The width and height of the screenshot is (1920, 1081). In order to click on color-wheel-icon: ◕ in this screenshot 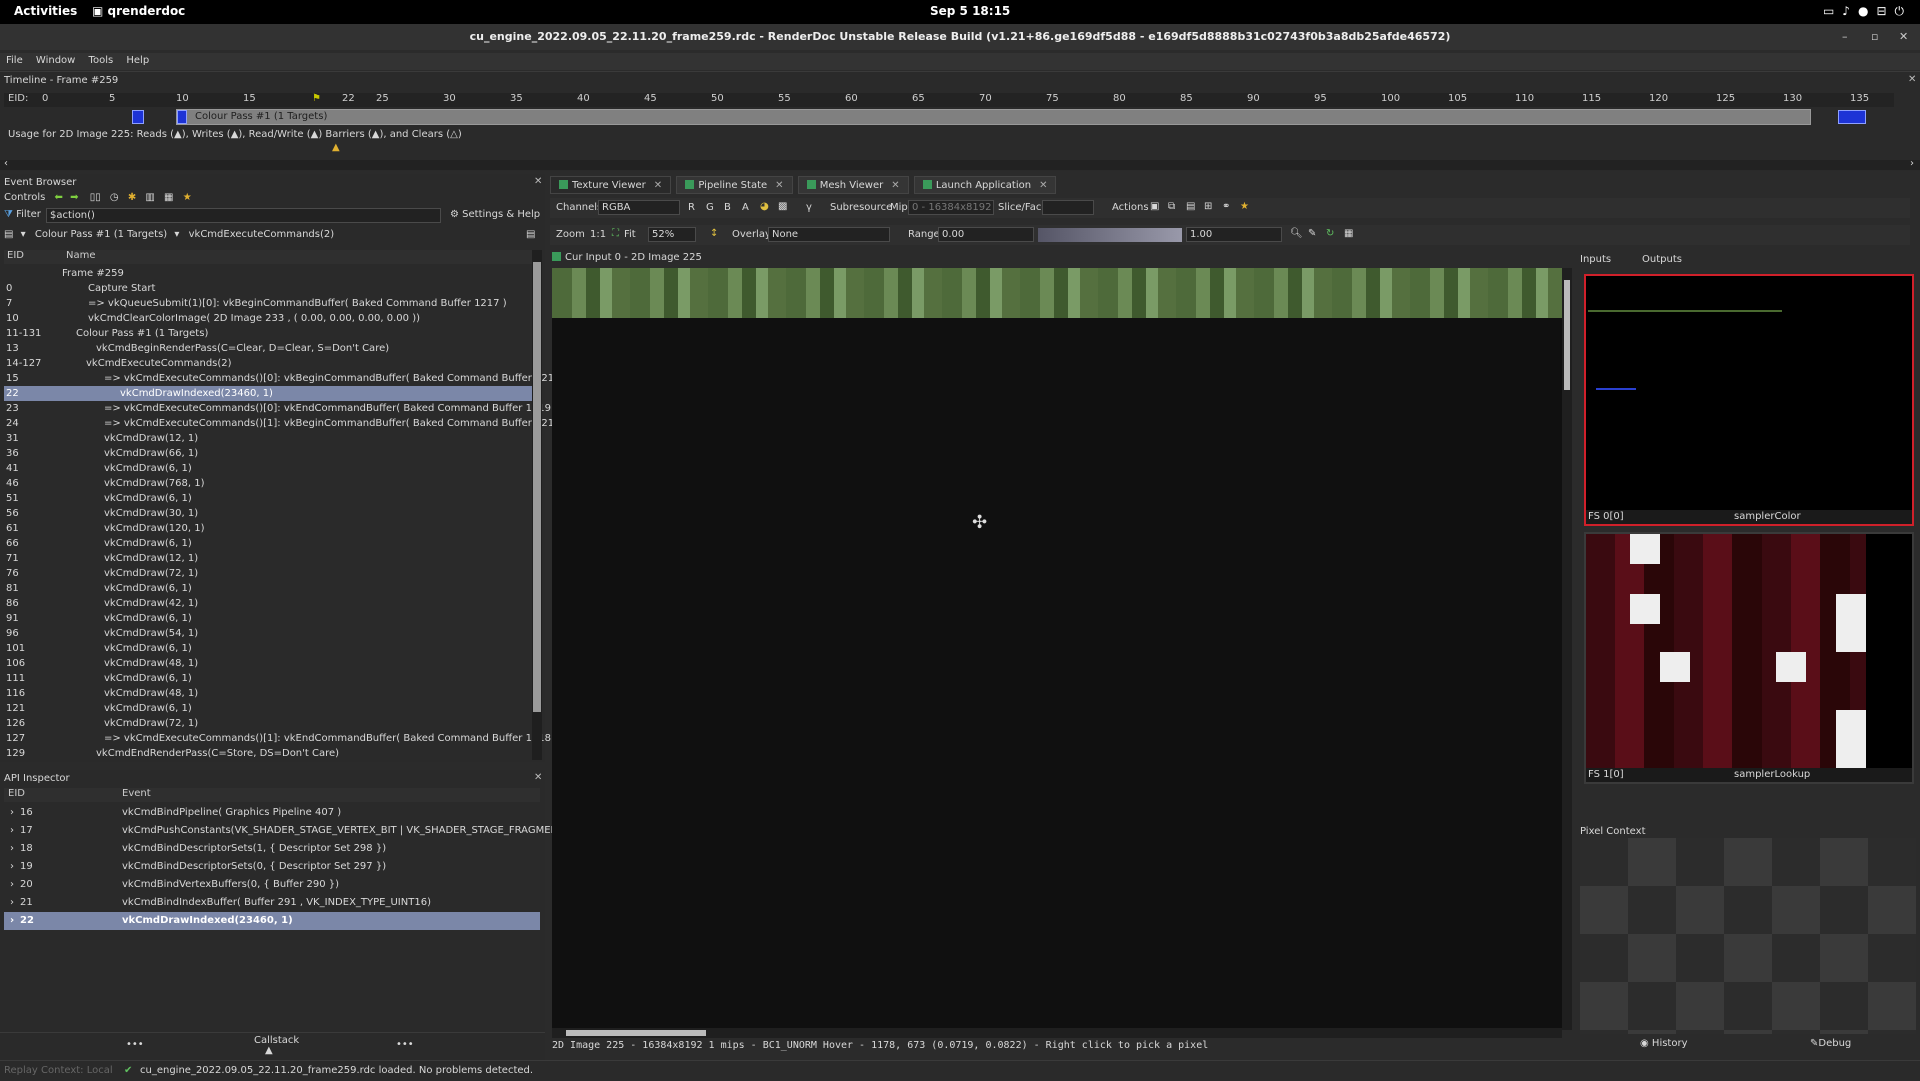, I will do `click(764, 206)`.